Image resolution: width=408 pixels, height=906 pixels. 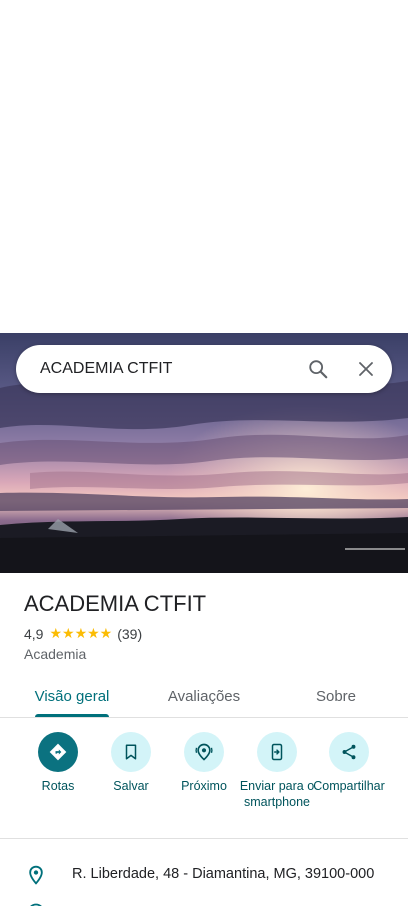 I want to click on nearby-icon, so click(x=204, y=752).